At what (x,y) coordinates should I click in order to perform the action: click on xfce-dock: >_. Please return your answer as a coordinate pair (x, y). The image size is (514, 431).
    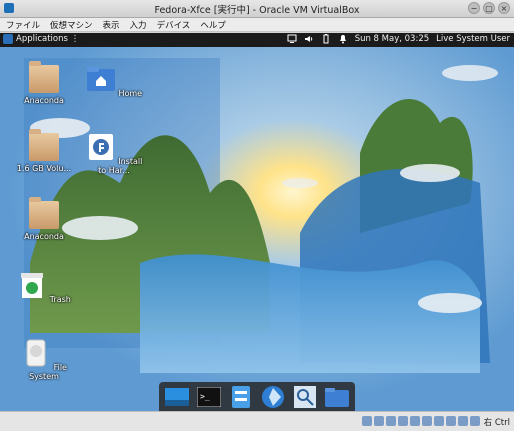
    Looking at the image, I should click on (257, 396).